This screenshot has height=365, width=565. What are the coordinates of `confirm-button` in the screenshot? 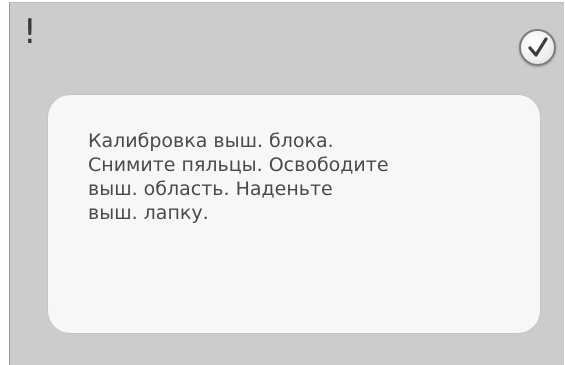 It's located at (537, 47).